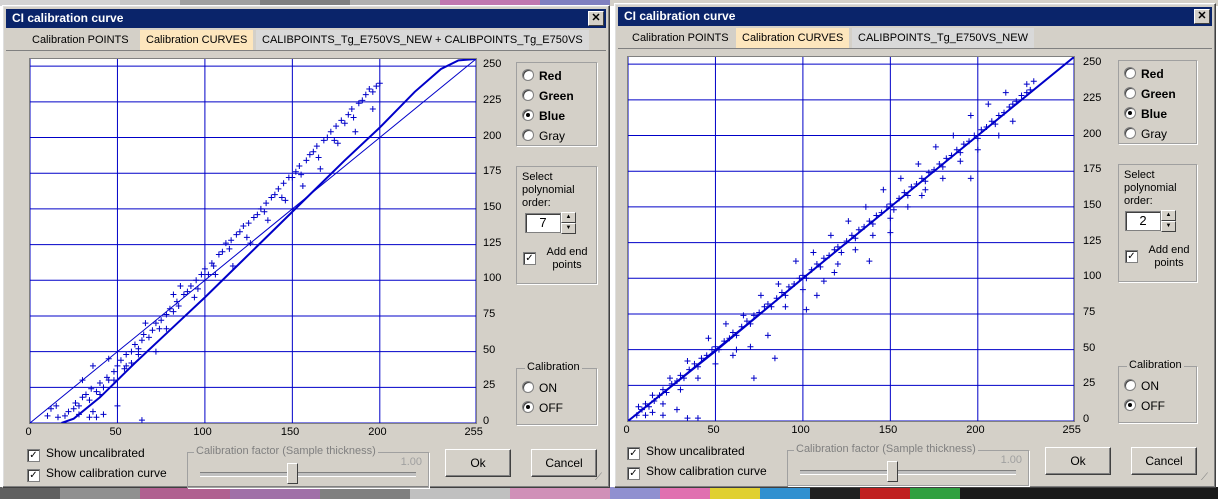 The image size is (1218, 499). What do you see at coordinates (855, 431) in the screenshot?
I see `x-axis-labels: 0 50 100 150 200 255` at bounding box center [855, 431].